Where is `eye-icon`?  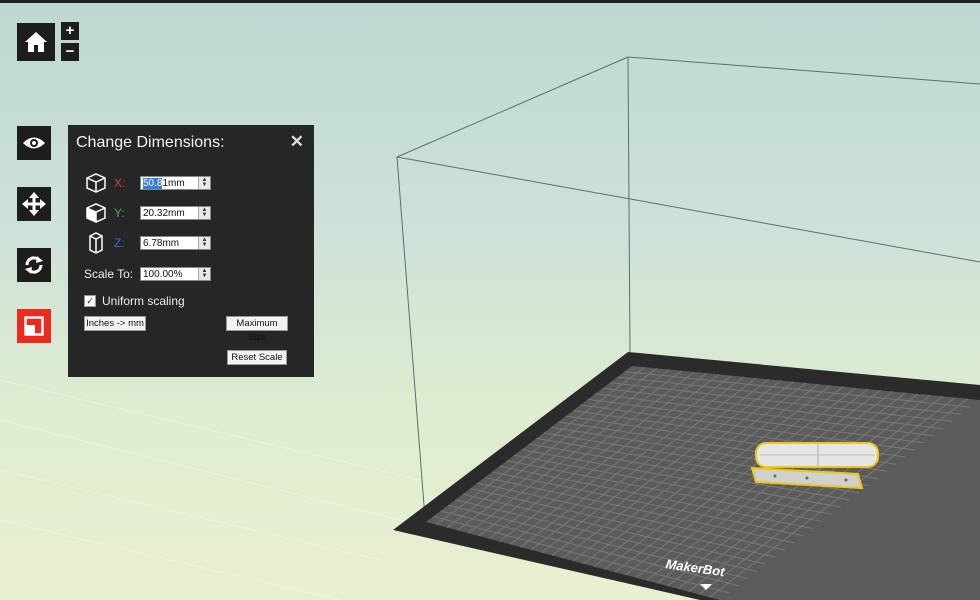
eye-icon is located at coordinates (34, 143).